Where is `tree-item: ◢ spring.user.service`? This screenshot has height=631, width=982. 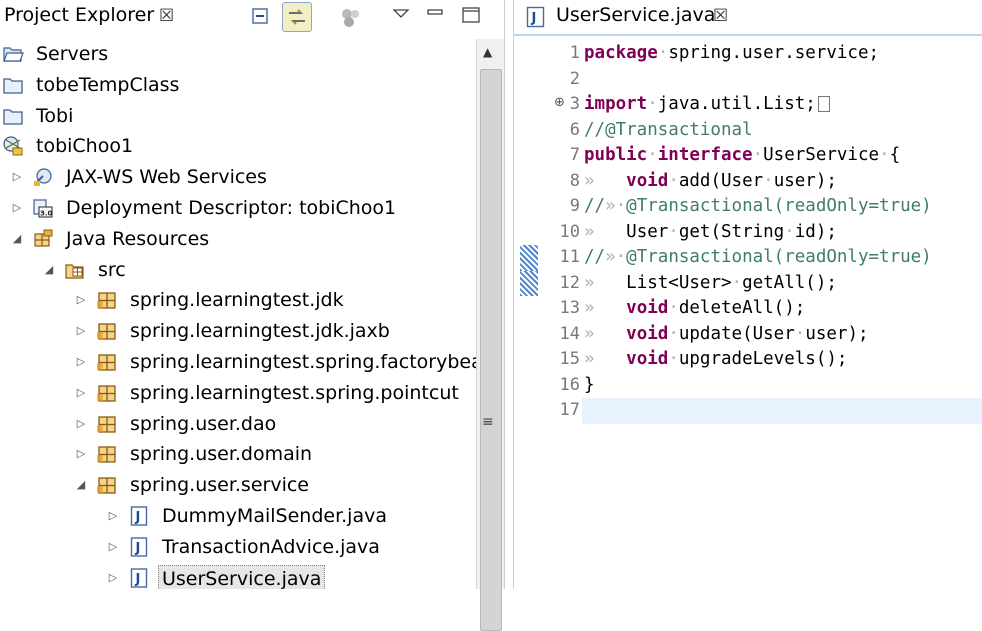 tree-item: ◢ spring.user.service is located at coordinates (238, 485).